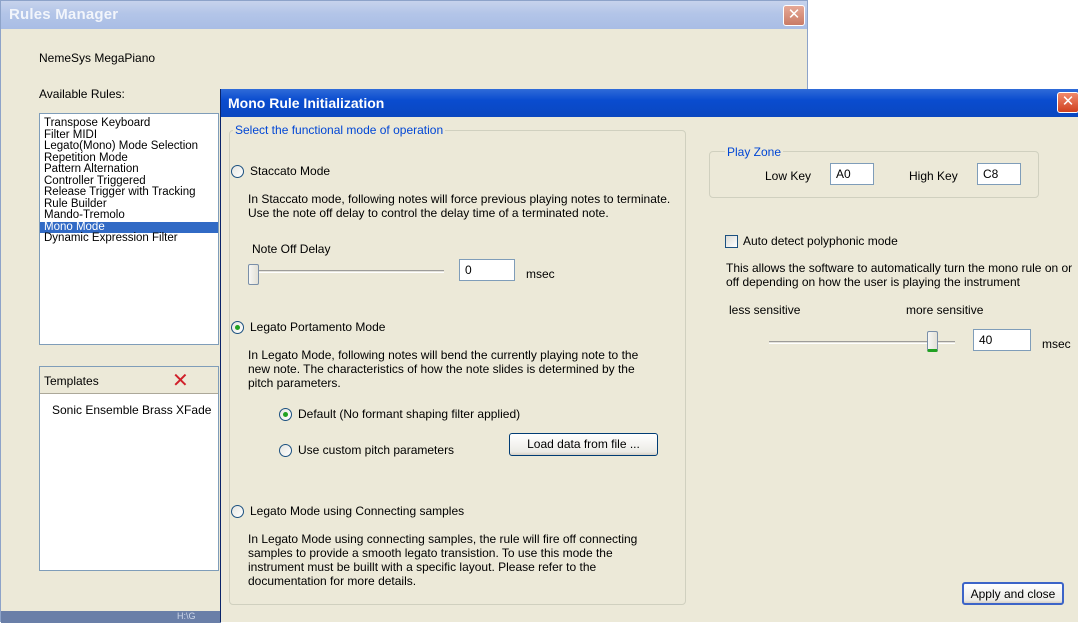 The image size is (1078, 623). I want to click on rule-list-item: Mando-Tremolo, so click(129, 215).